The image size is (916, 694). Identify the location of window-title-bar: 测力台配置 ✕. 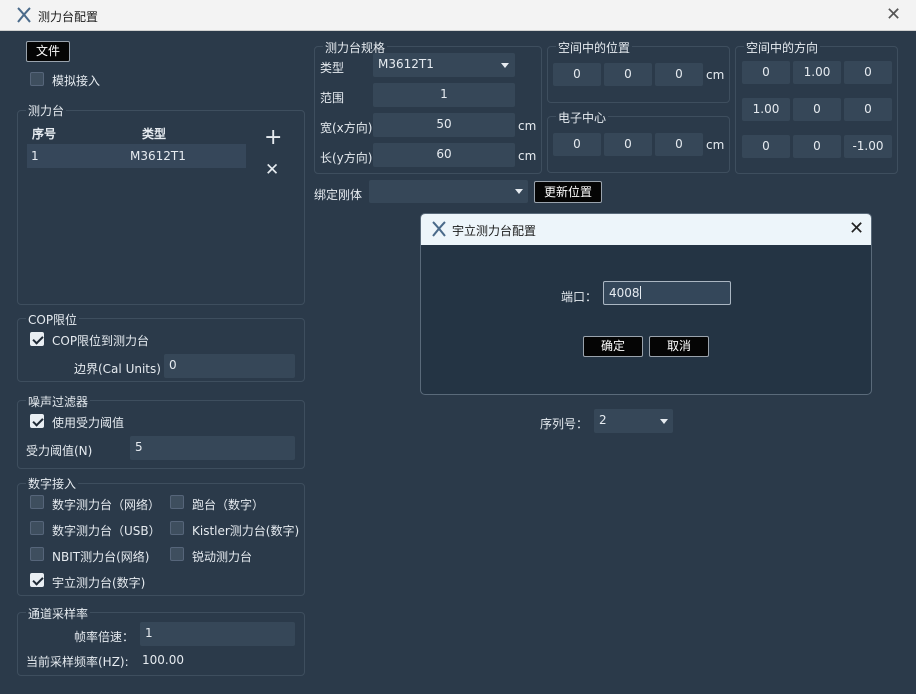
(458, 15).